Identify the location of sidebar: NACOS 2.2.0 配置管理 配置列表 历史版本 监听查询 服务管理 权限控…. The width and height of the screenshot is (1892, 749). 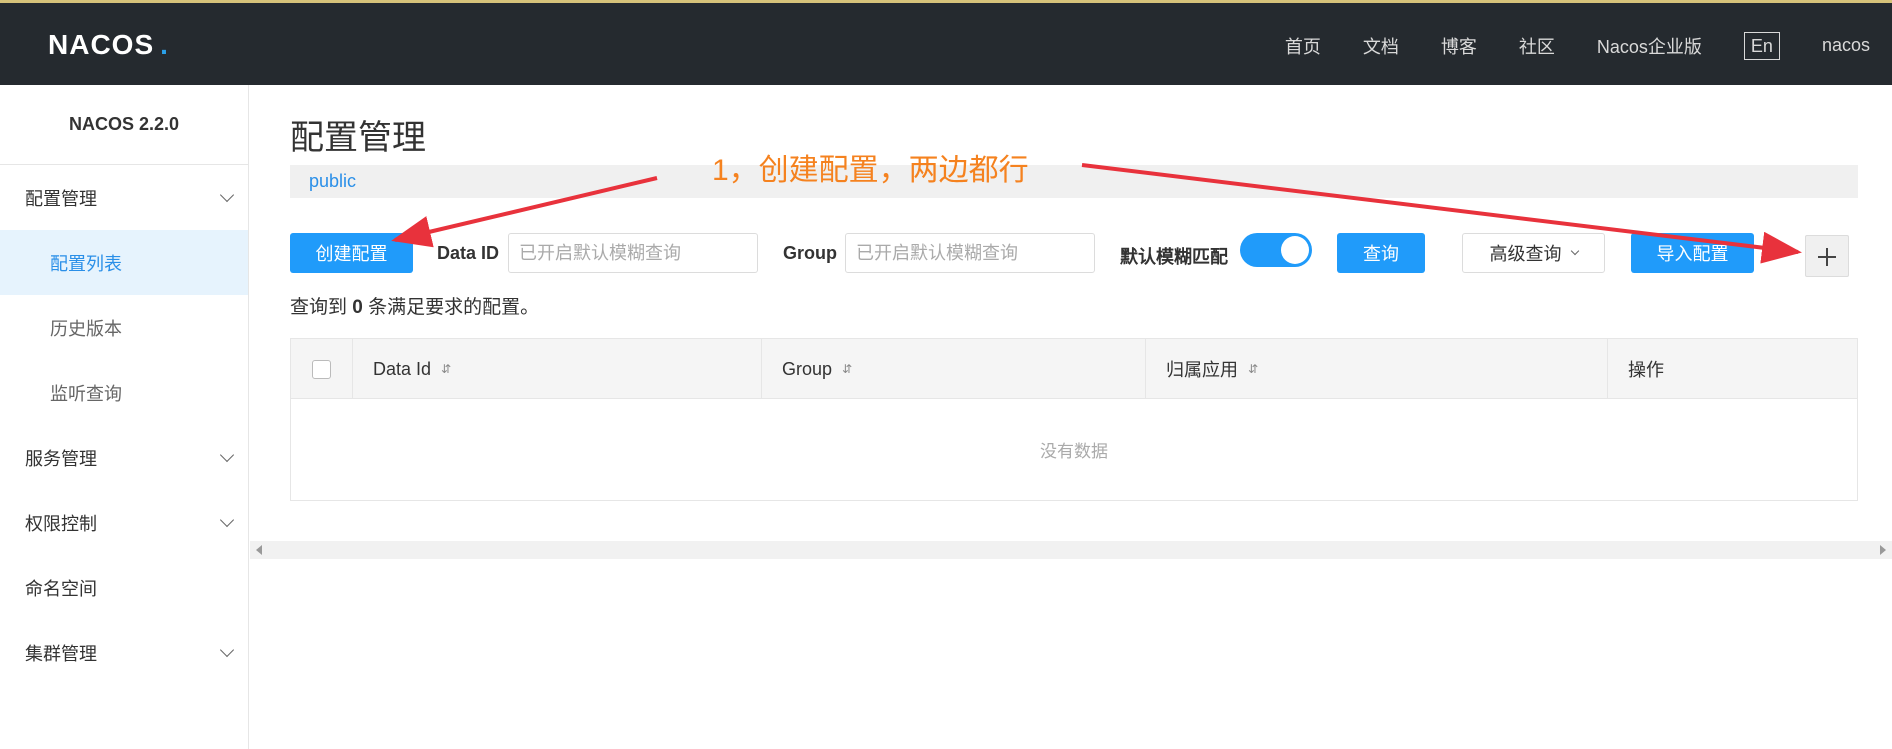
(124, 417).